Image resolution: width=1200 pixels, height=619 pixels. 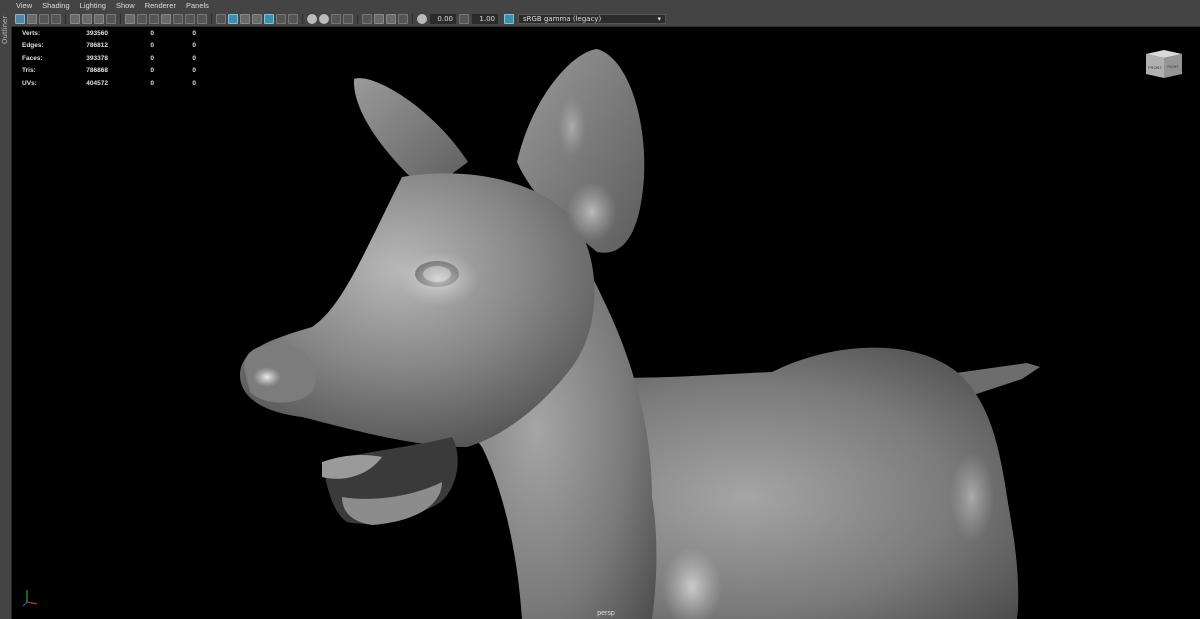 What do you see at coordinates (6, 309) in the screenshot?
I see `outliner-strip: Outliner` at bounding box center [6, 309].